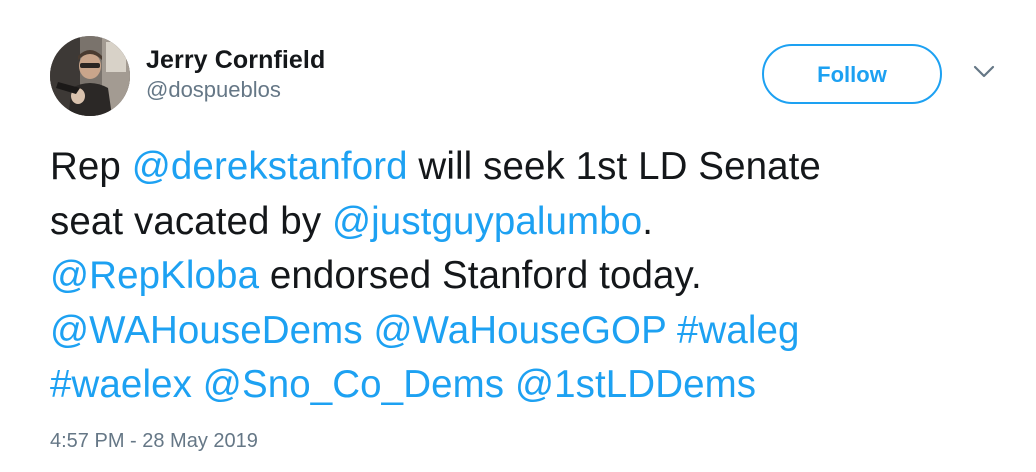  What do you see at coordinates (206, 330) in the screenshot?
I see `mention-link: @WAHouseDems` at bounding box center [206, 330].